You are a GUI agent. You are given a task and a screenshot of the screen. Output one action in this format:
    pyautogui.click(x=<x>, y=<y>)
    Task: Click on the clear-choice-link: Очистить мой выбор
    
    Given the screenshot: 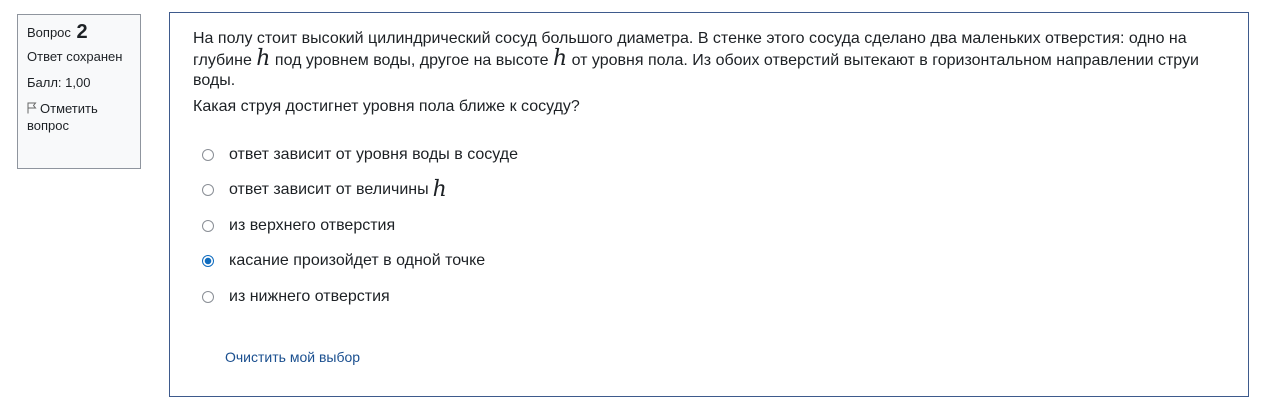 What is the action you would take?
    pyautogui.click(x=292, y=357)
    